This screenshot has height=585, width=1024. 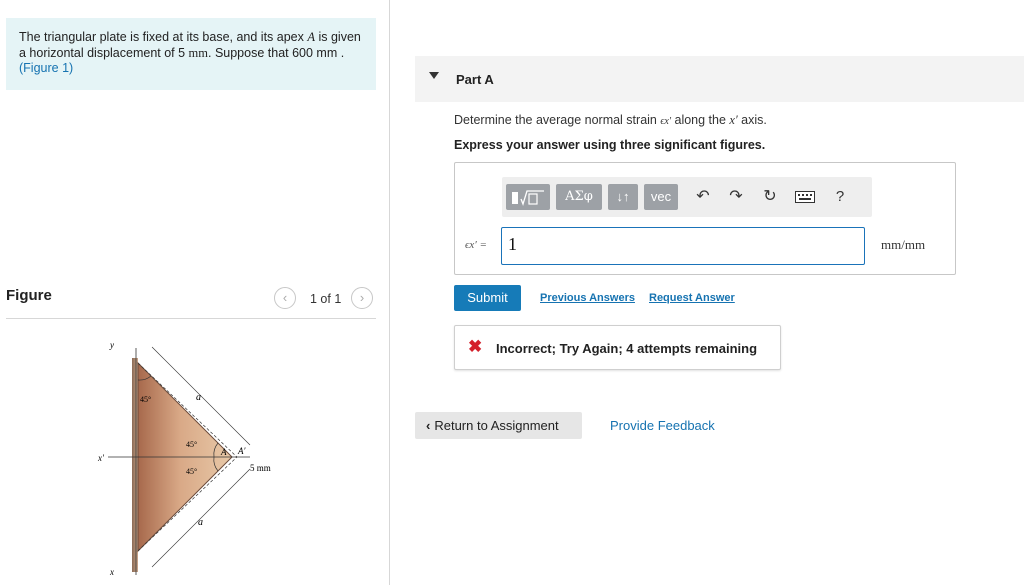 I want to click on x-icon: ✖, so click(x=475, y=346).